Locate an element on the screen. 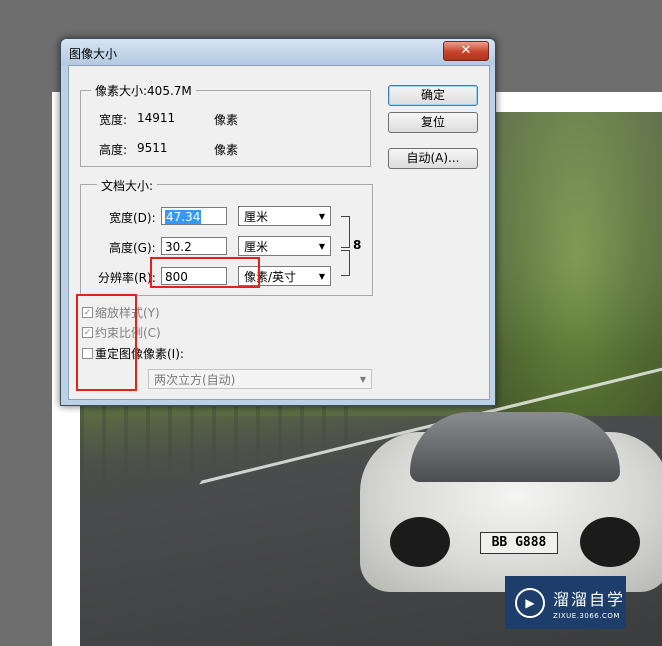 This screenshot has width=662, height=646. reset-button: 复位 is located at coordinates (433, 122).